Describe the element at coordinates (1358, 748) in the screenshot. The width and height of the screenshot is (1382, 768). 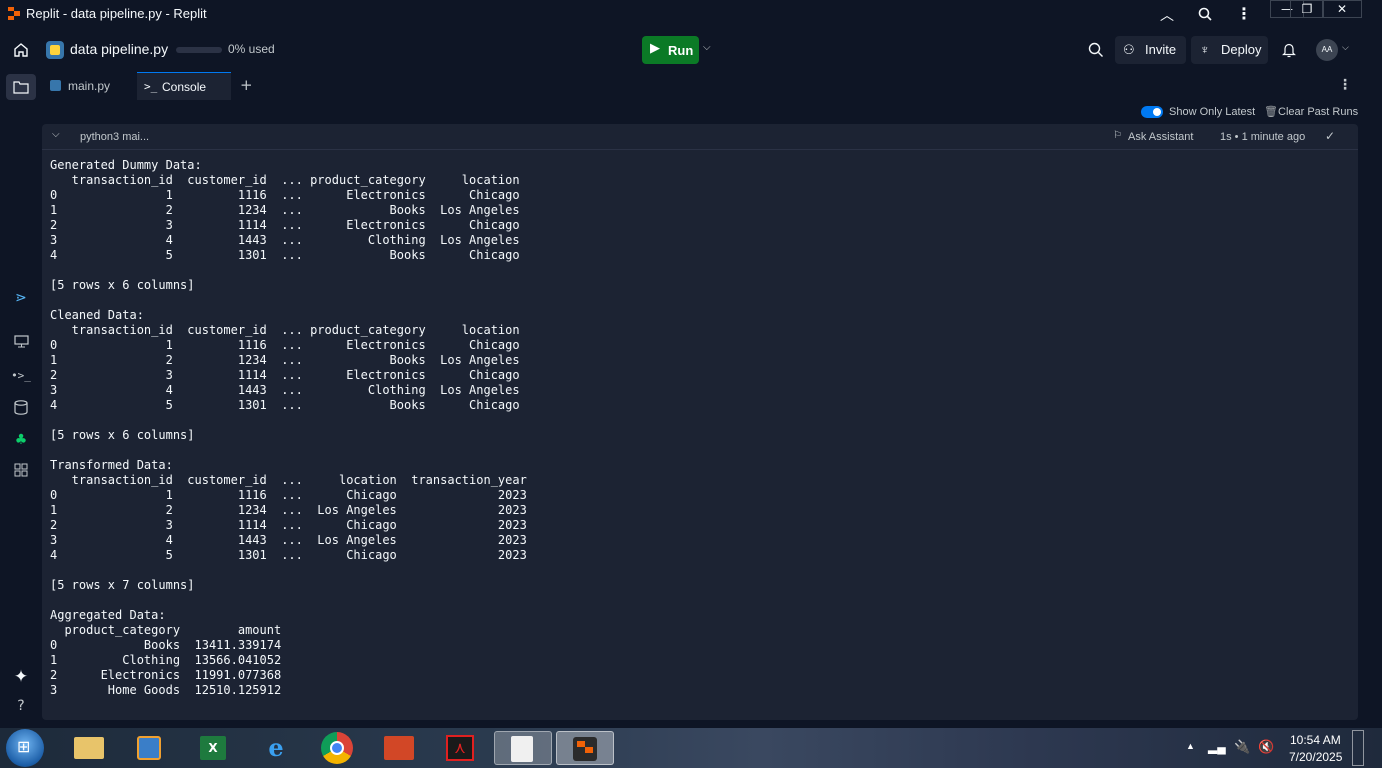
I see `show-desktop-button` at that location.